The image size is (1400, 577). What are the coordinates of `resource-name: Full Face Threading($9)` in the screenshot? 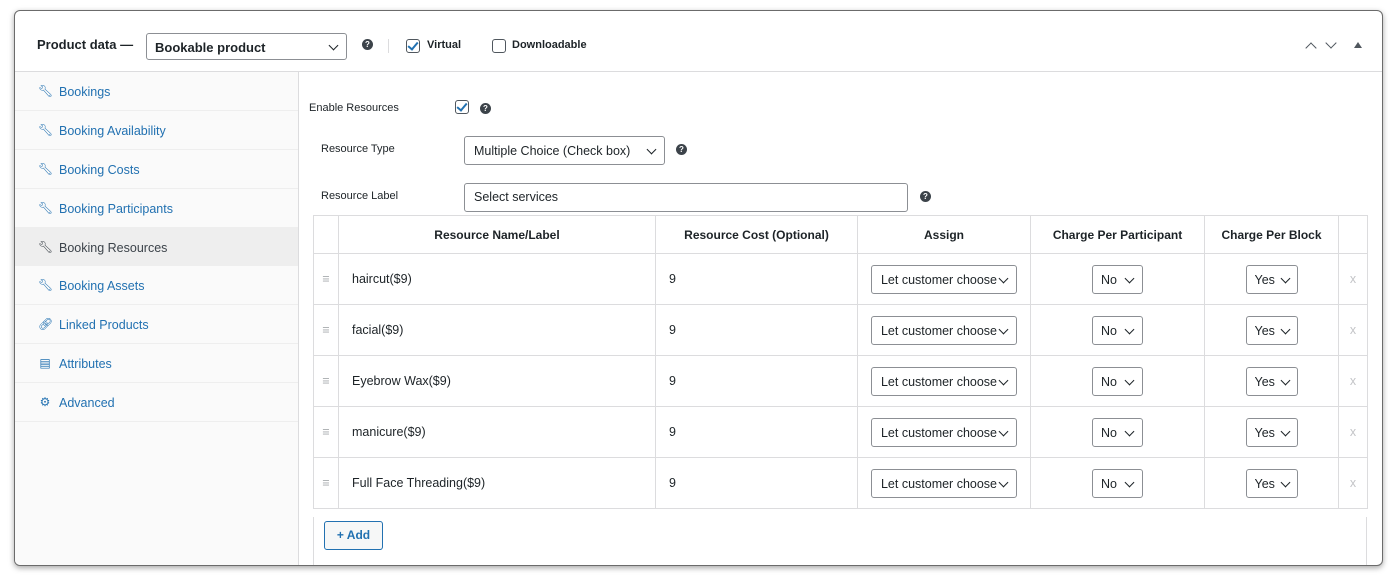 It's located at (497, 483).